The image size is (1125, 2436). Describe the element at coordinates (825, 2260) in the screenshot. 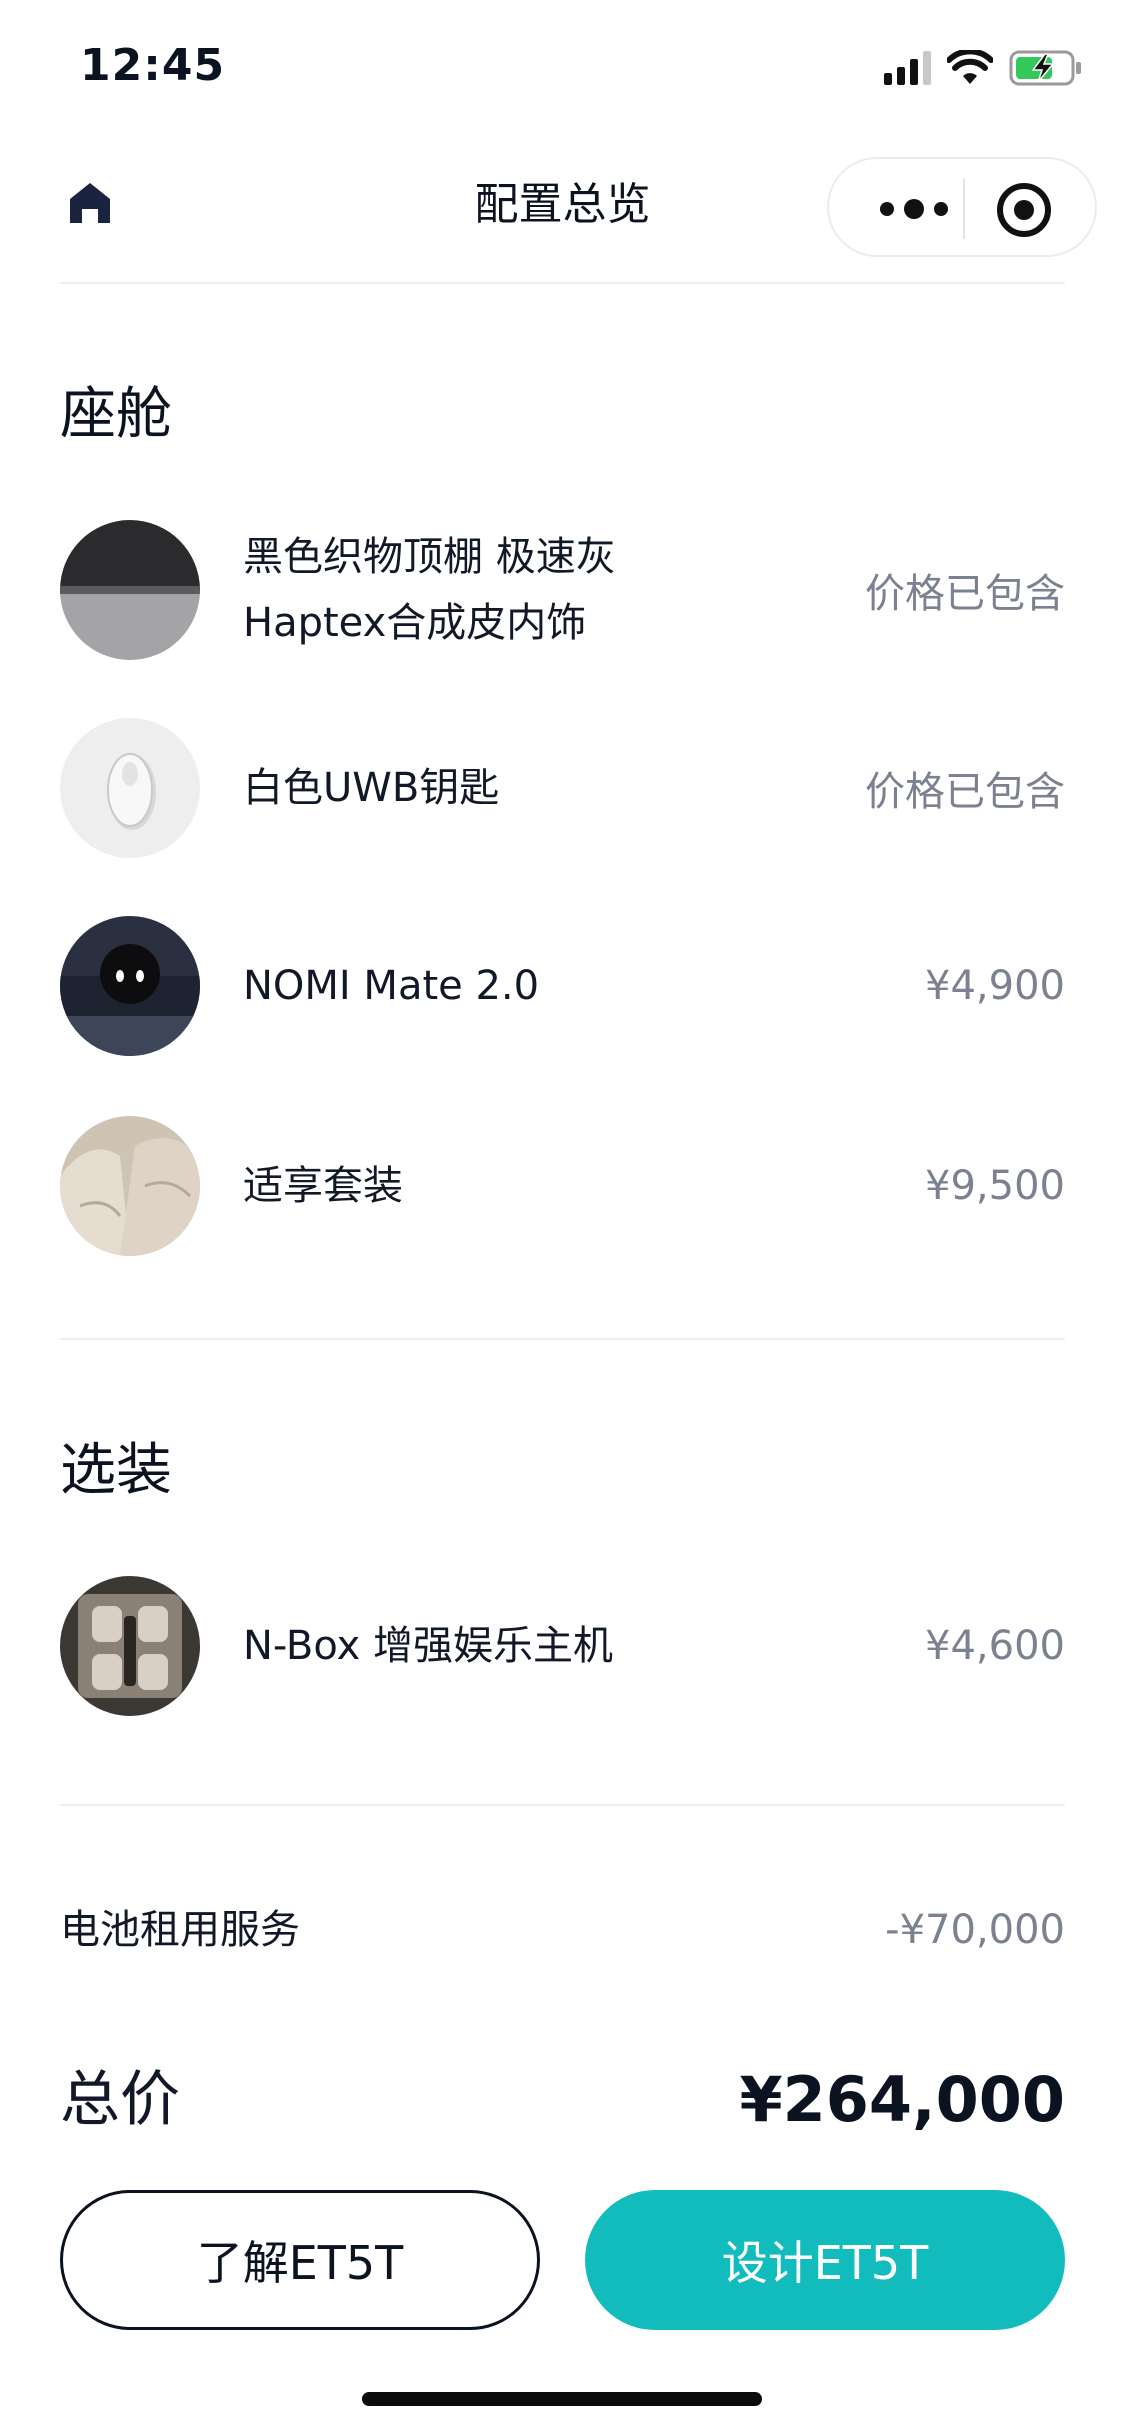

I see `design-et5t-button: 设计ET5T` at that location.